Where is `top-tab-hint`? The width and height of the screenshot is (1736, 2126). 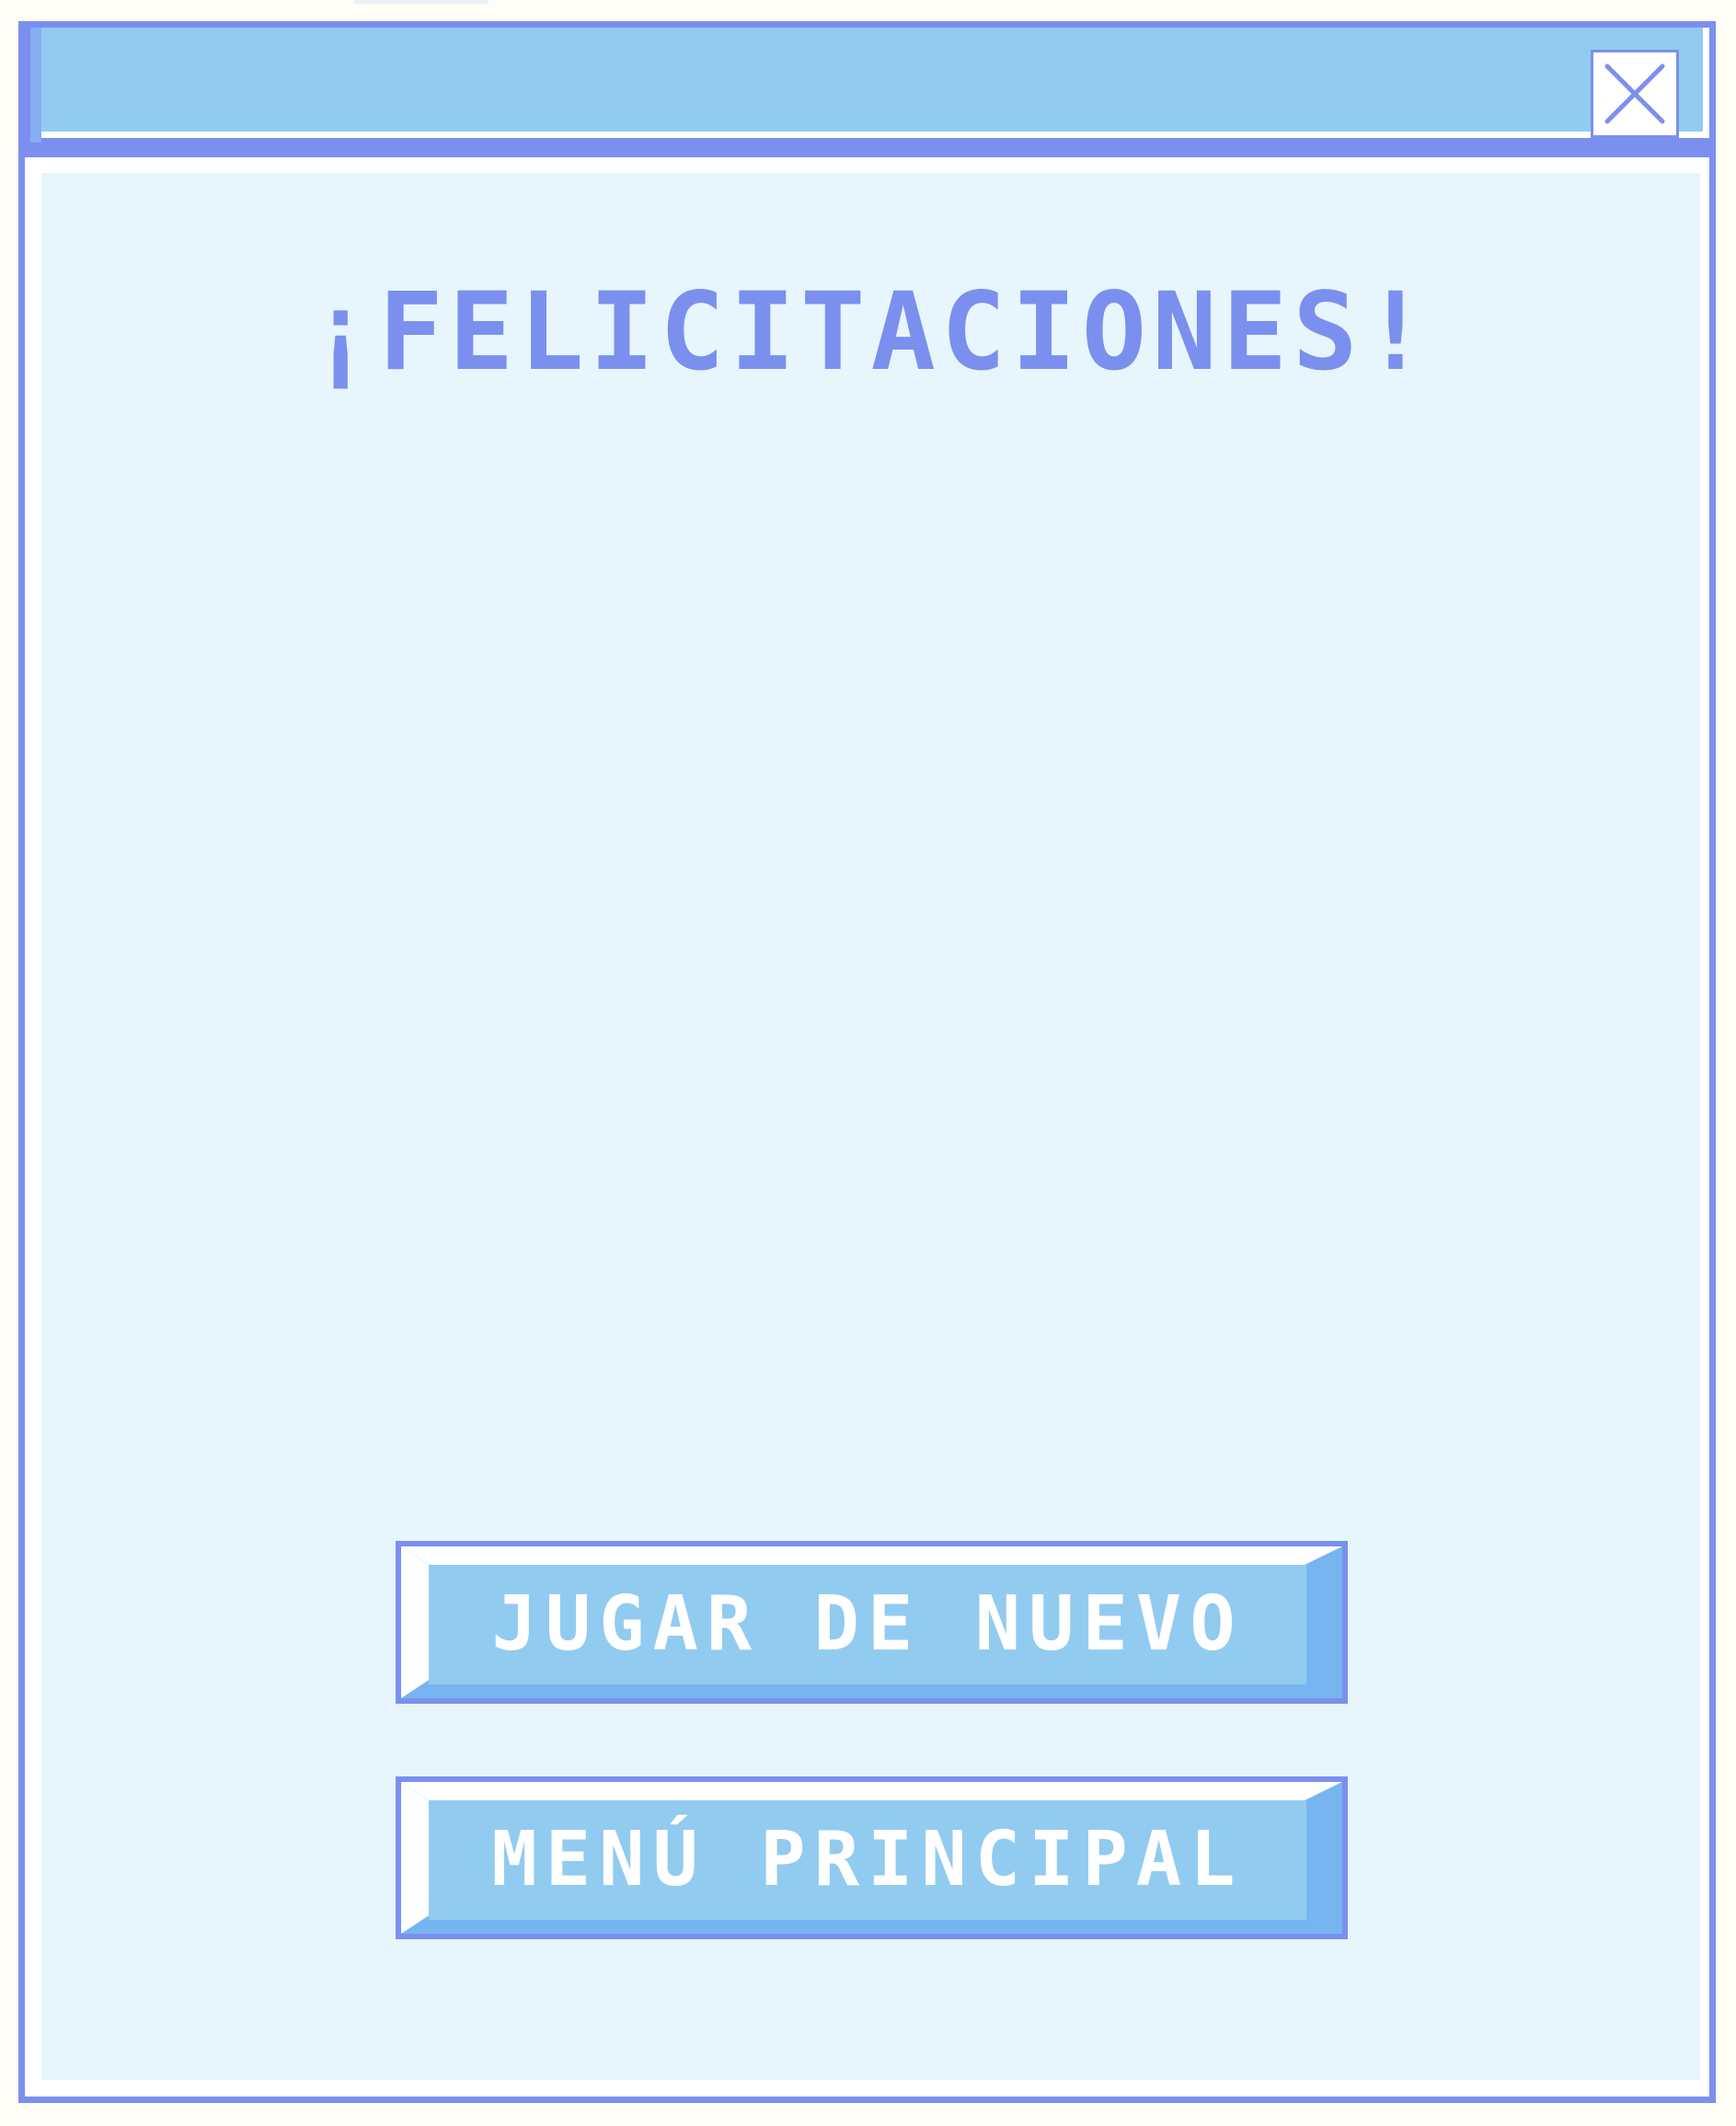 top-tab-hint is located at coordinates (421, 2).